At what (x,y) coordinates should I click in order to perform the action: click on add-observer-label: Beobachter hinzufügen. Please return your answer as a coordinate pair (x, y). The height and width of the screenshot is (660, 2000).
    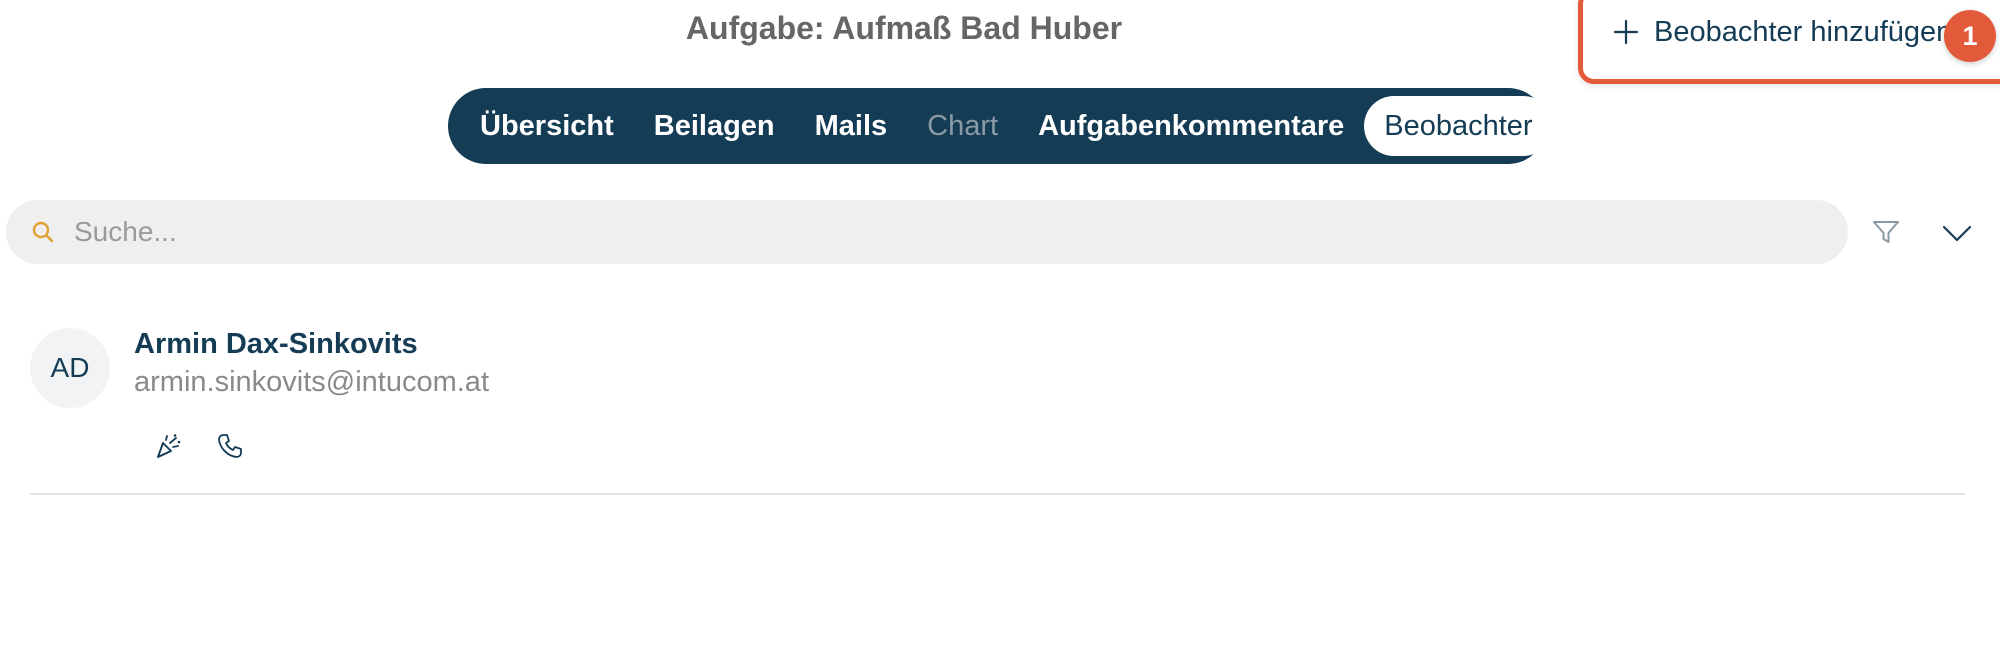
    Looking at the image, I should click on (1803, 31).